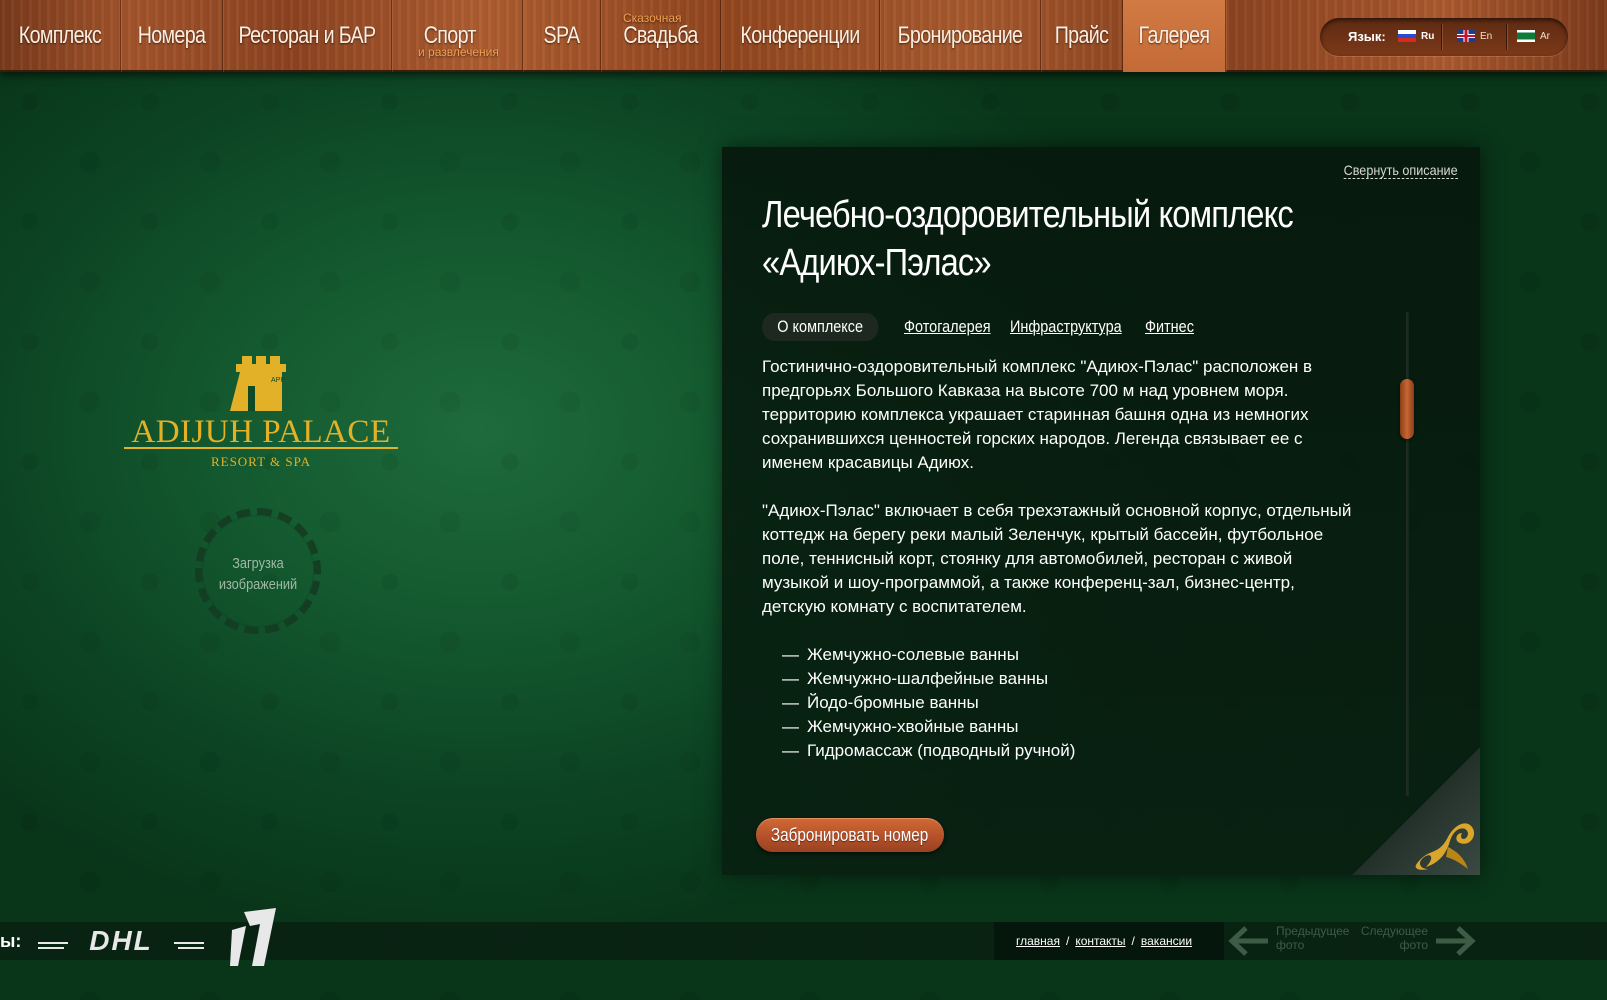  I want to click on tab-fitnes: Фитнес, so click(1169, 327).